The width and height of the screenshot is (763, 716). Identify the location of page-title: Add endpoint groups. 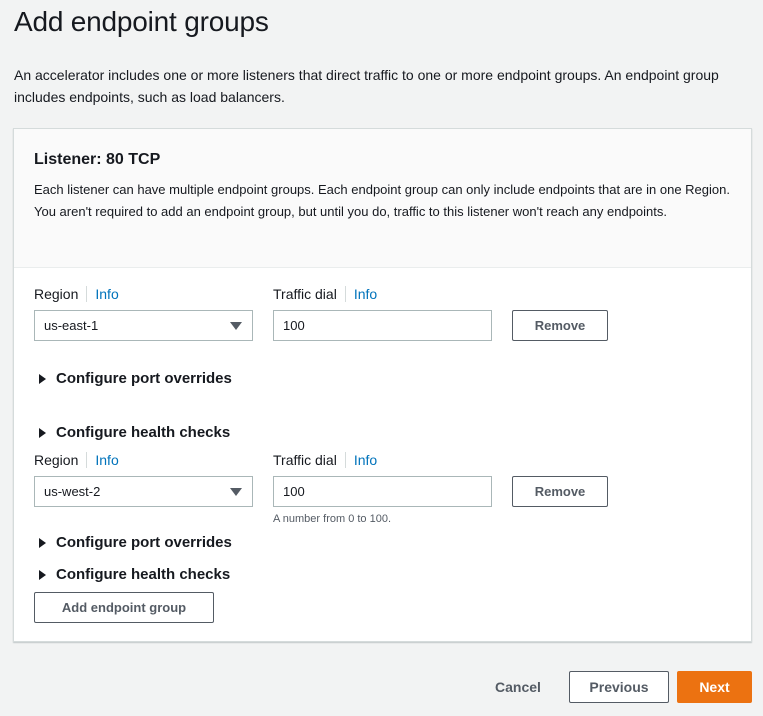
(141, 21).